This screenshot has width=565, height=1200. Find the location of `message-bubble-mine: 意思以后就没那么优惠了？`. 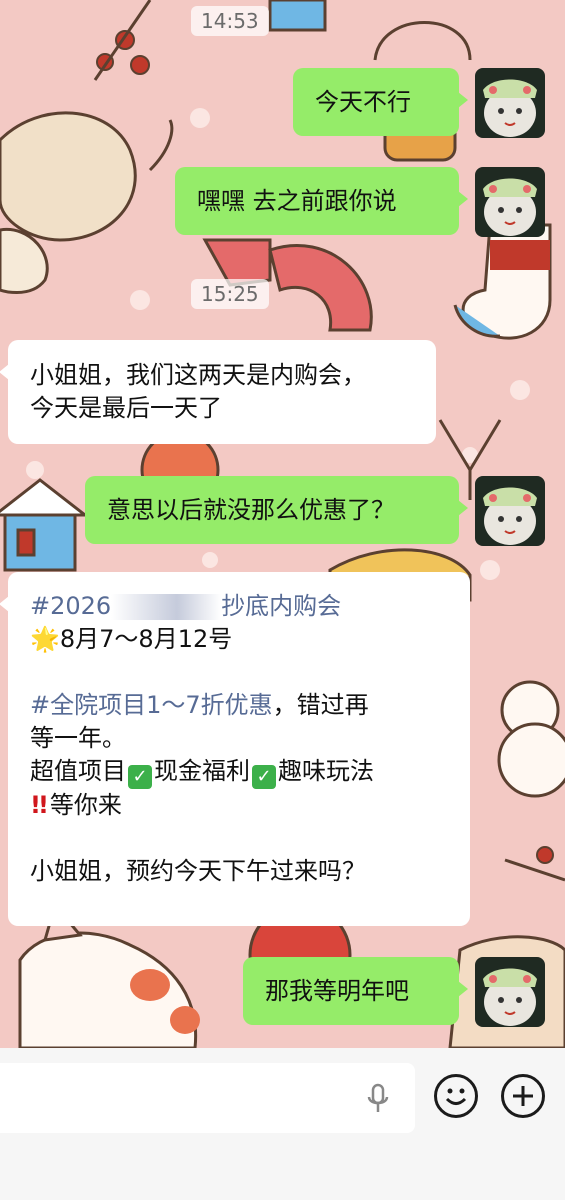

message-bubble-mine: 意思以后就没那么优惠了？ is located at coordinates (276, 510).